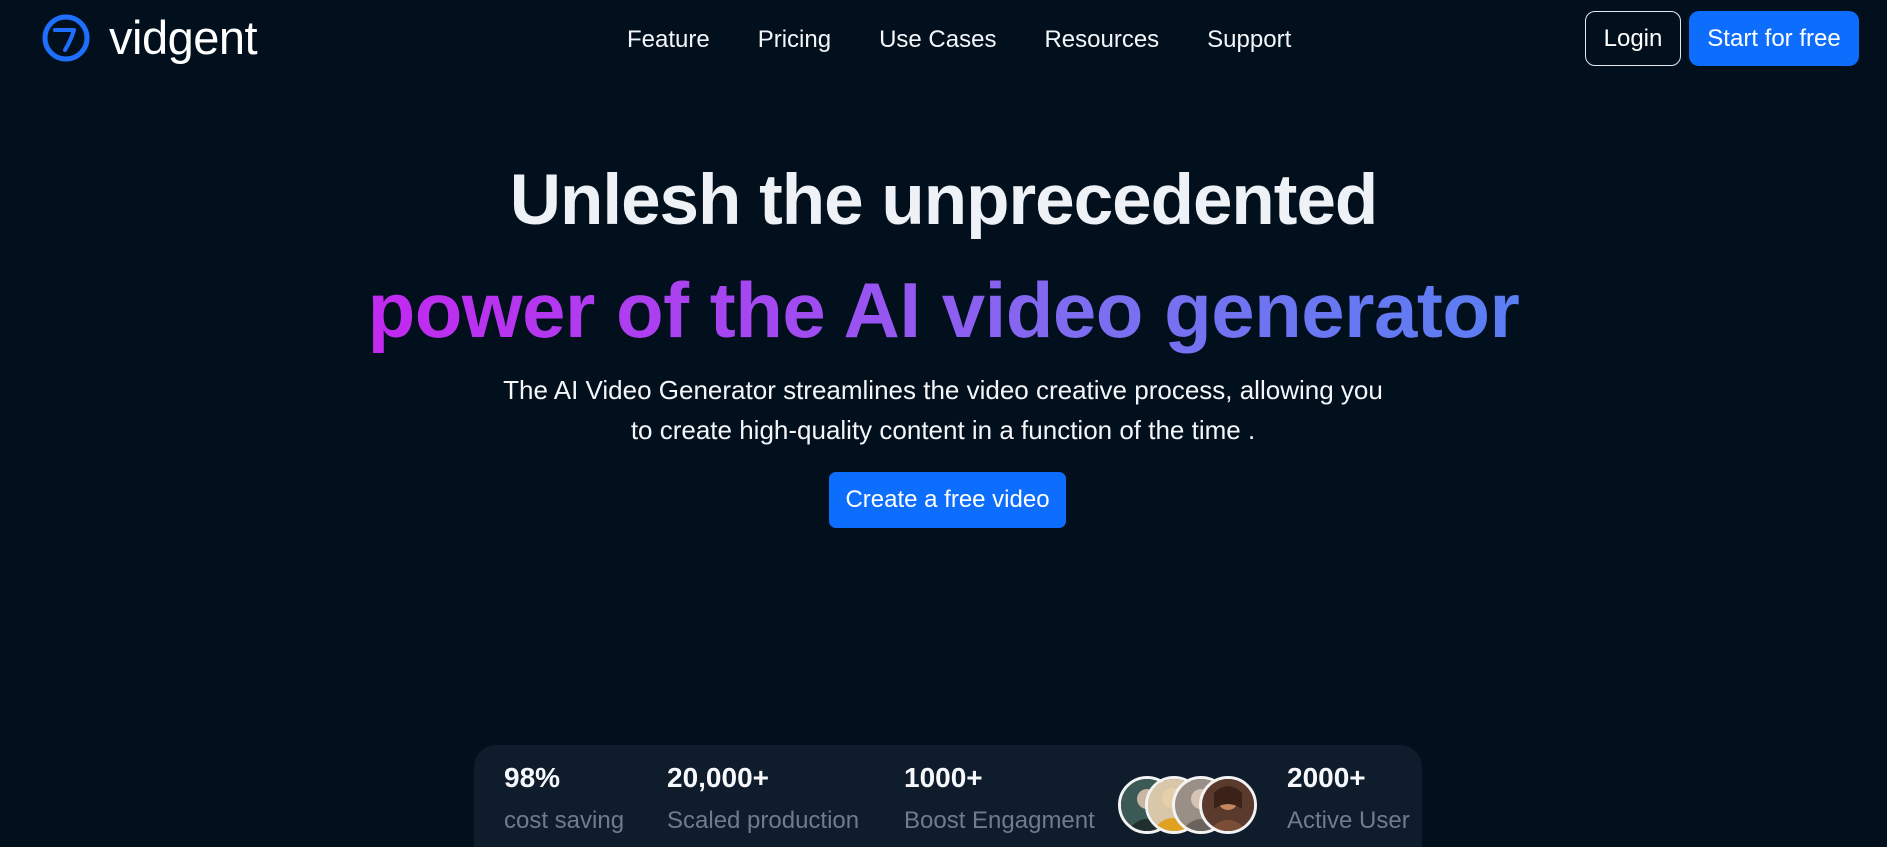  I want to click on stat-label: Active User, so click(1348, 820).